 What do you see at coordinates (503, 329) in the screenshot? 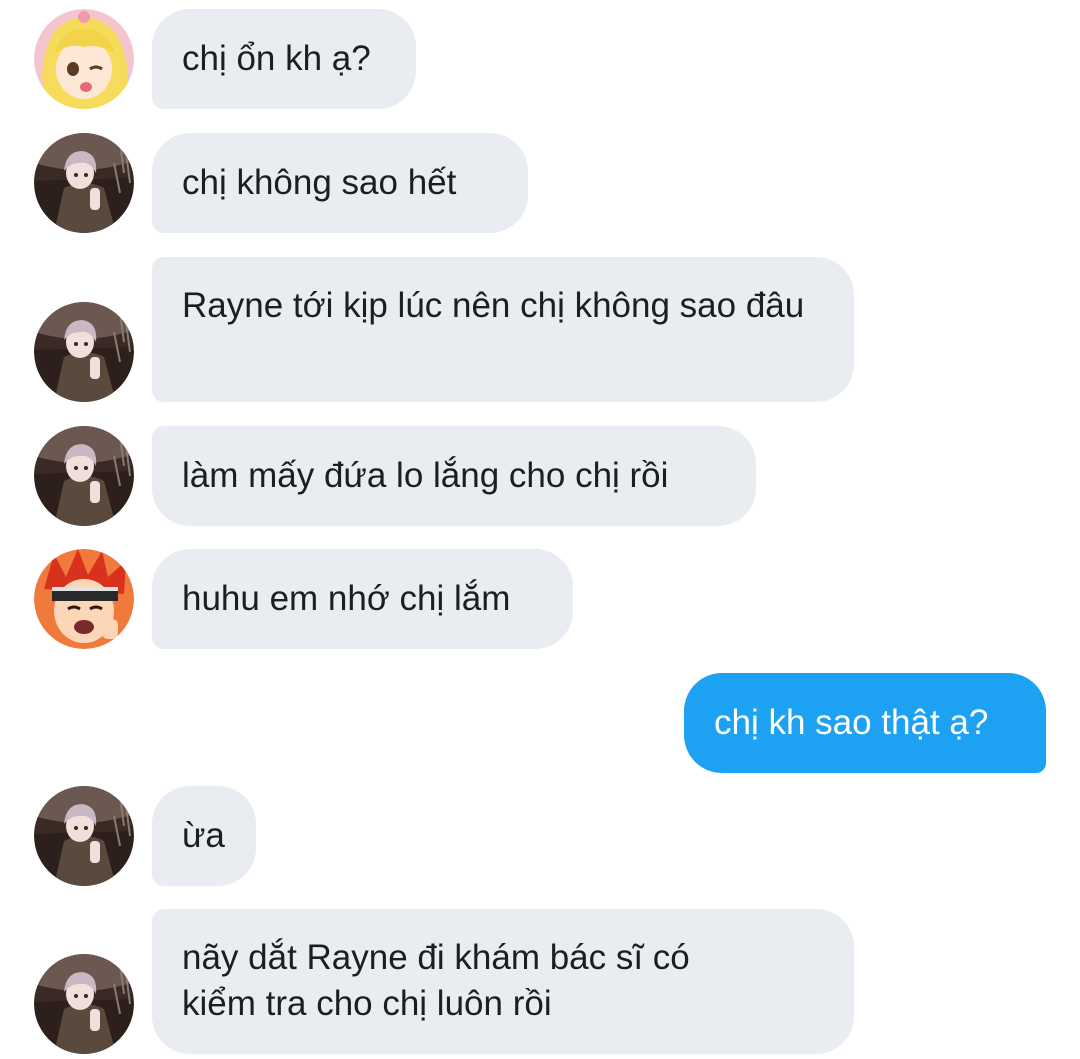
I see `message-bubble: Rayne tới kịp lúc nên chị không sao đâu` at bounding box center [503, 329].